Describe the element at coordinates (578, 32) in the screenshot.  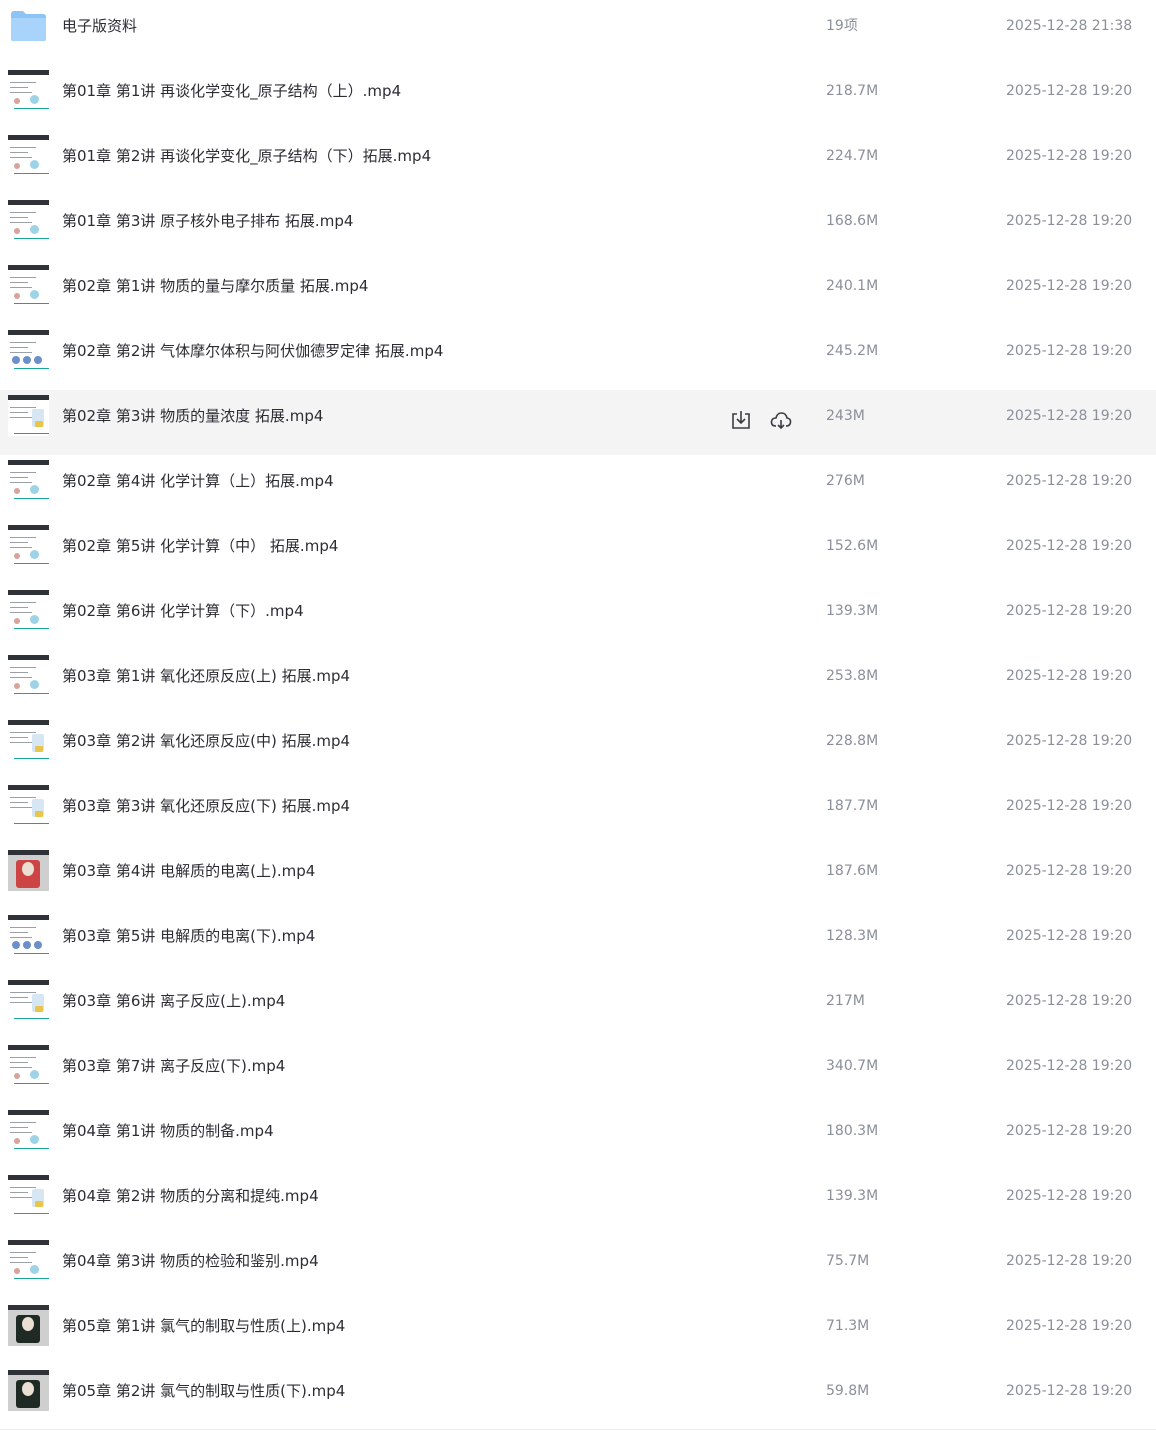
I see `folder-row: 电子版资料 19项 2025-12-28 21:38` at that location.